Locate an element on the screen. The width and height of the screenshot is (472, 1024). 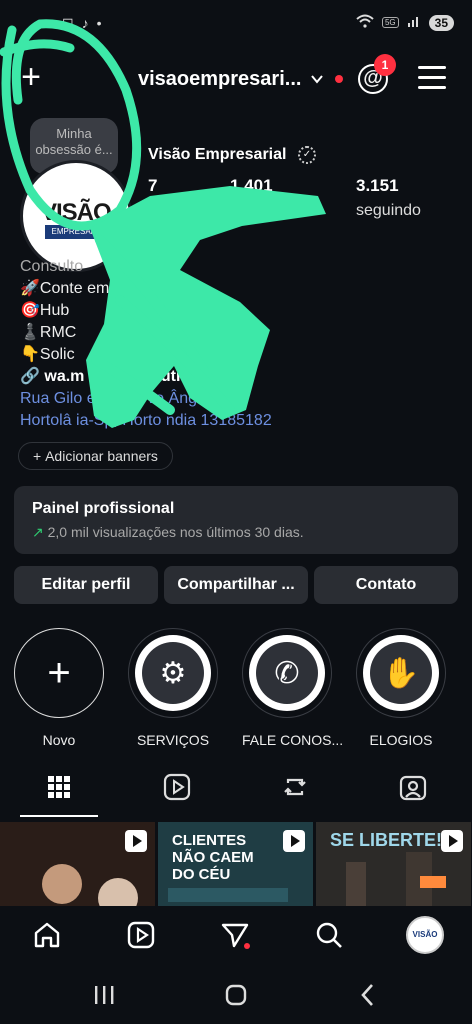
avatar-logo-text: VISÃO is located at coordinates (76, 212).